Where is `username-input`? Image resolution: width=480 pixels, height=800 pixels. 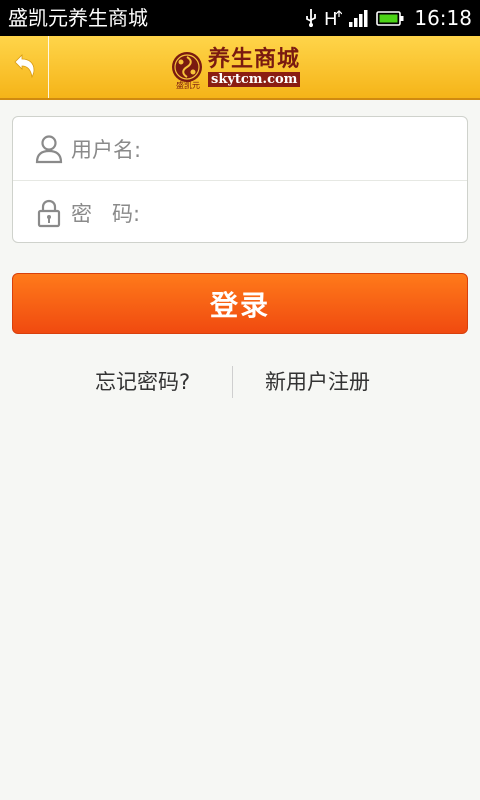
username-input is located at coordinates (300, 148).